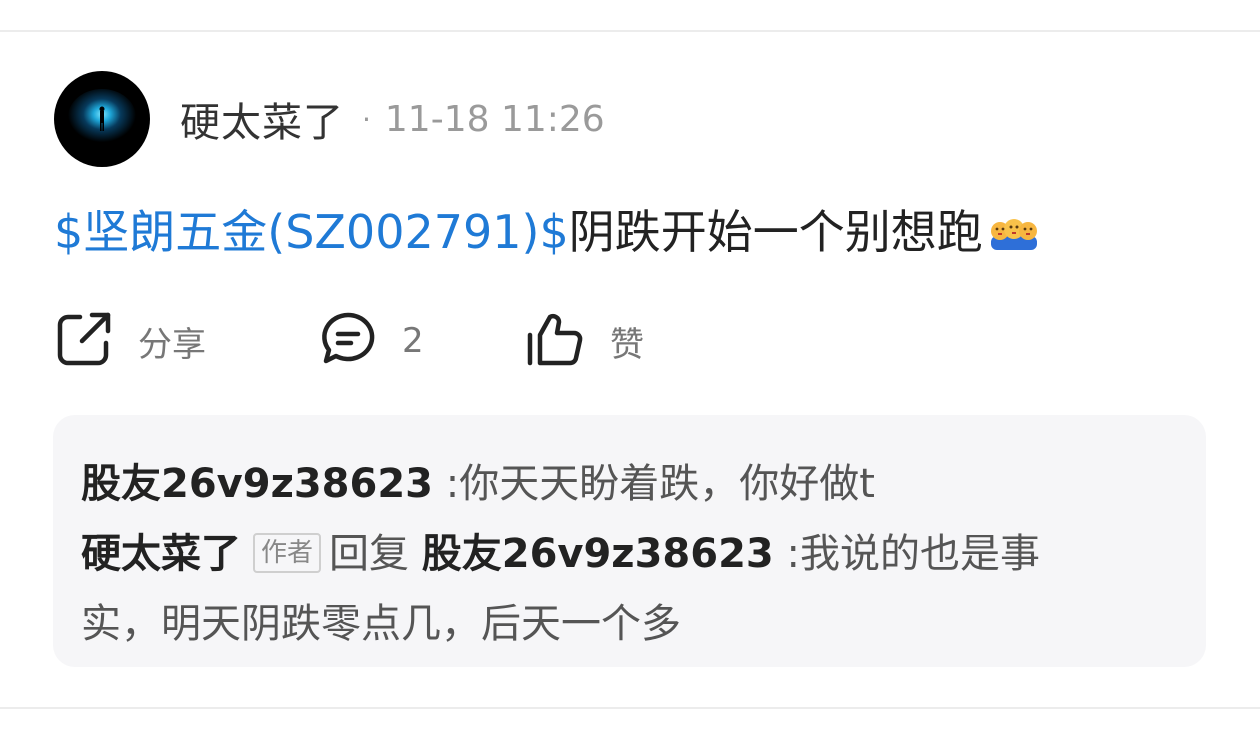 Image resolution: width=1260 pixels, height=744 pixels. Describe the element at coordinates (598, 554) in the screenshot. I see `reply-target-name: 股友26v9z38623` at that location.